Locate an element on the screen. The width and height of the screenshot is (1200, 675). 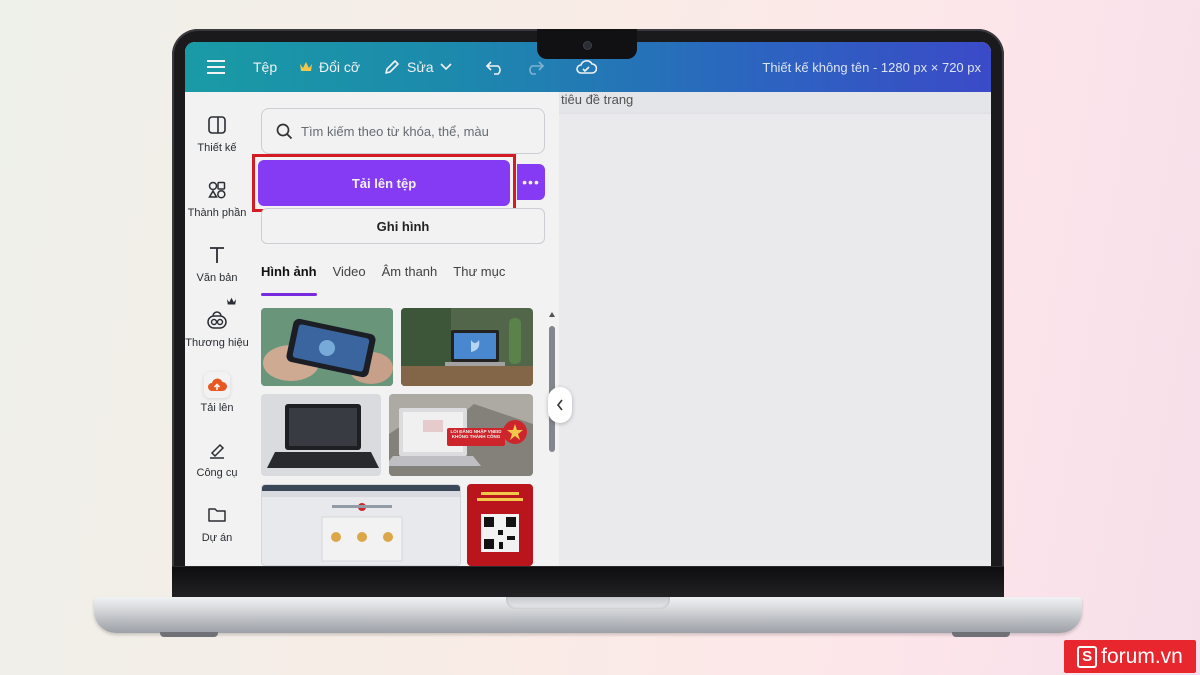
cloud-upload-icon is located at coordinates (217, 384).